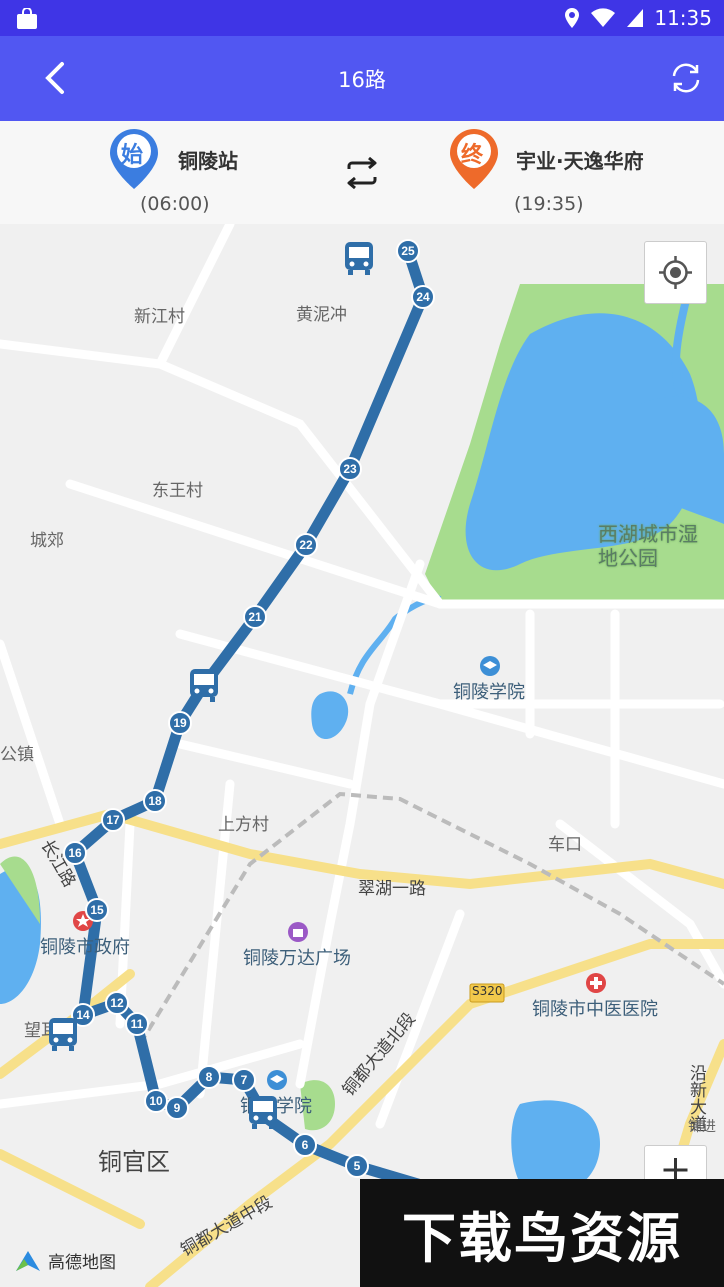 The height and width of the screenshot is (1287, 724). Describe the element at coordinates (137, 1024) in the screenshot. I see `route-stop: 11` at that location.